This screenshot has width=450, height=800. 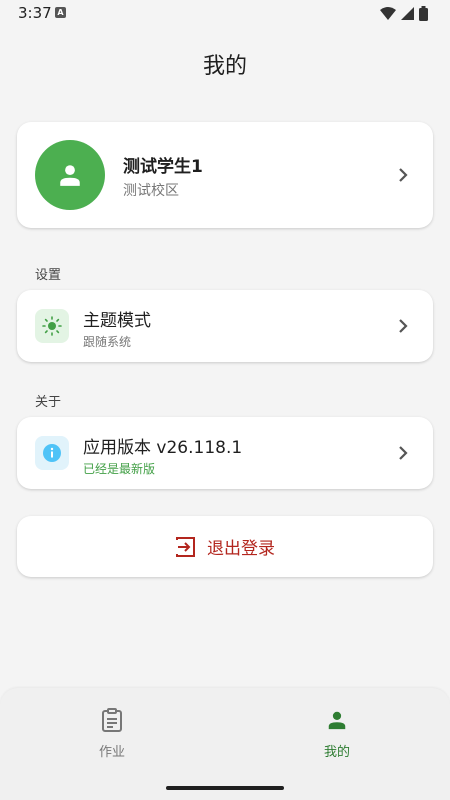 What do you see at coordinates (388, 13) in the screenshot?
I see `wifi-icon` at bounding box center [388, 13].